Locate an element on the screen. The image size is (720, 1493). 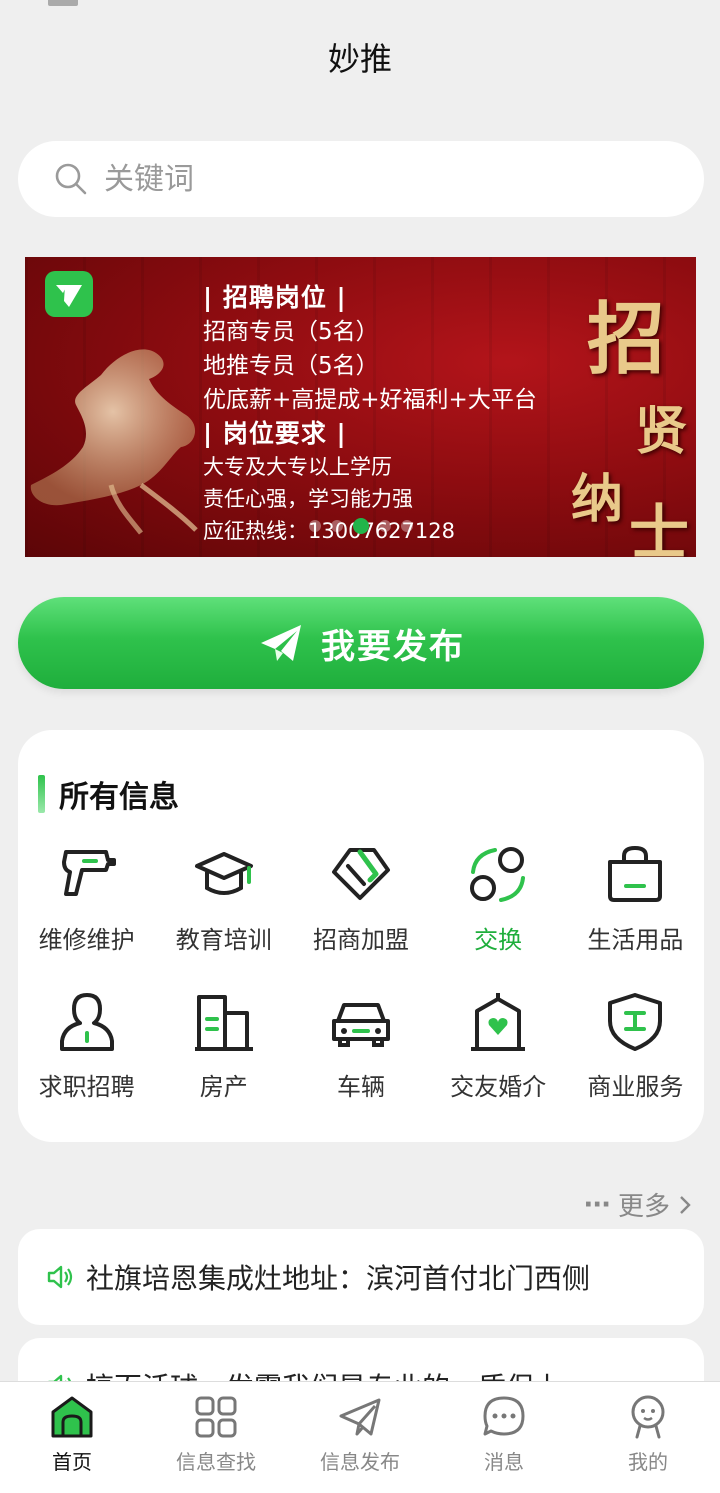
tab-publish: 信息发布 is located at coordinates (360, 1437).